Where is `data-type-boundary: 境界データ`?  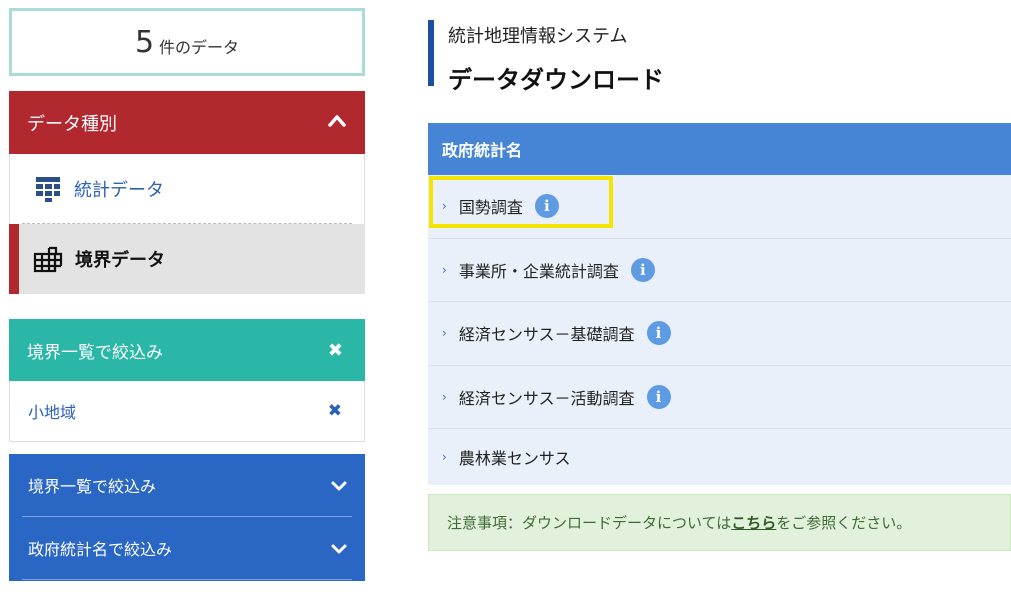
data-type-boundary: 境界データ is located at coordinates (187, 259).